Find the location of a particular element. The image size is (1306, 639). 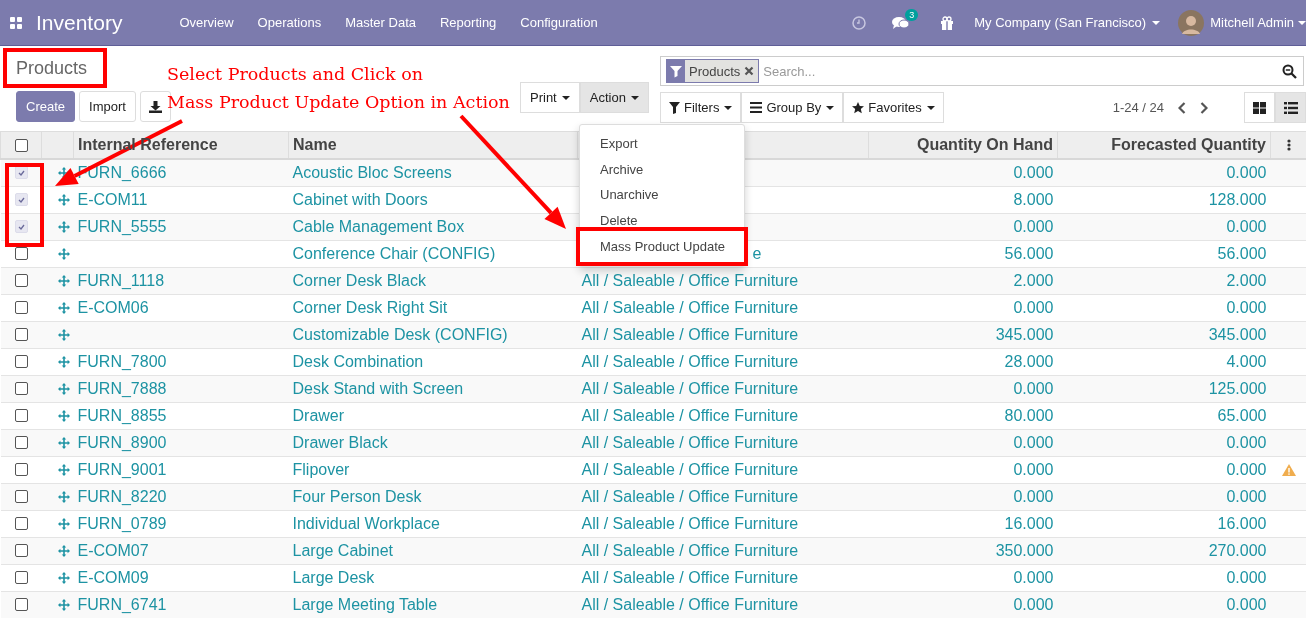

create-button: Create is located at coordinates (46, 106).